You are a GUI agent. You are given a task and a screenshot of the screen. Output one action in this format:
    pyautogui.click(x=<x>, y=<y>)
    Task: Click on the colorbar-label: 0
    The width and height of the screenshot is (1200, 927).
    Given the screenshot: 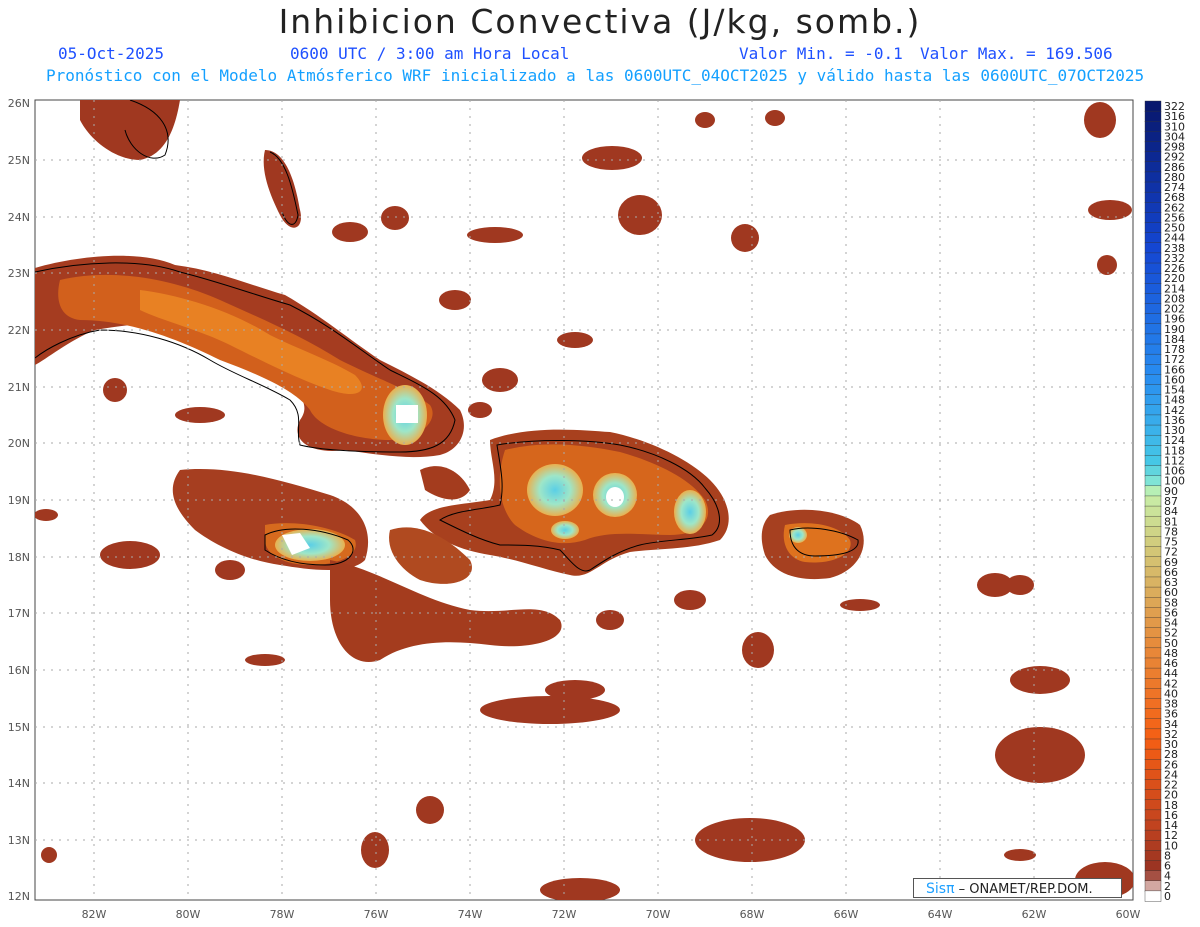 What is the action you would take?
    pyautogui.click(x=1167, y=896)
    